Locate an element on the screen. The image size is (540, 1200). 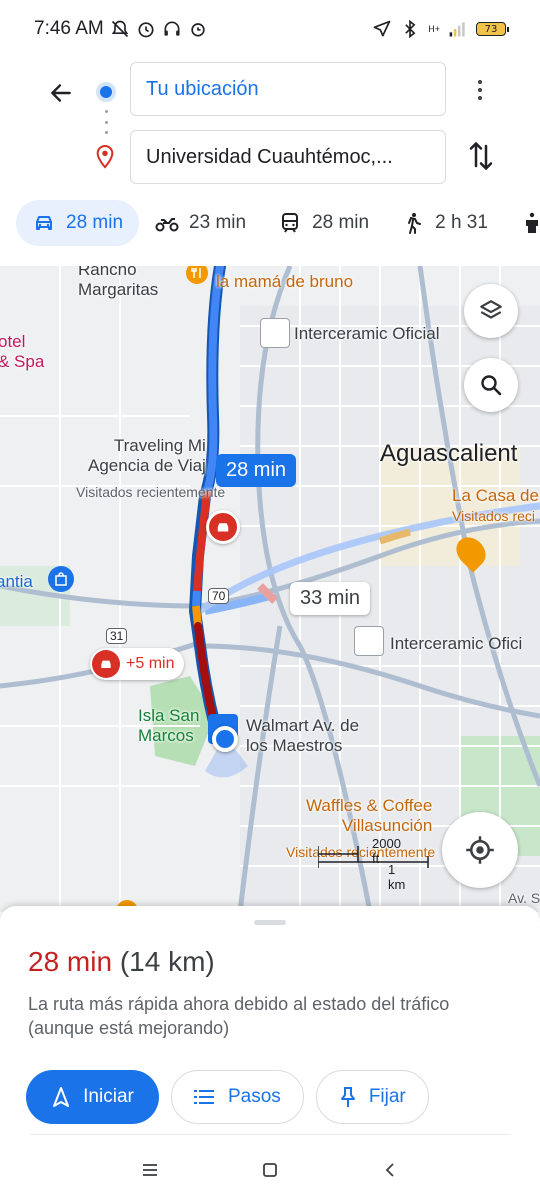
search-icon is located at coordinates (491, 385).